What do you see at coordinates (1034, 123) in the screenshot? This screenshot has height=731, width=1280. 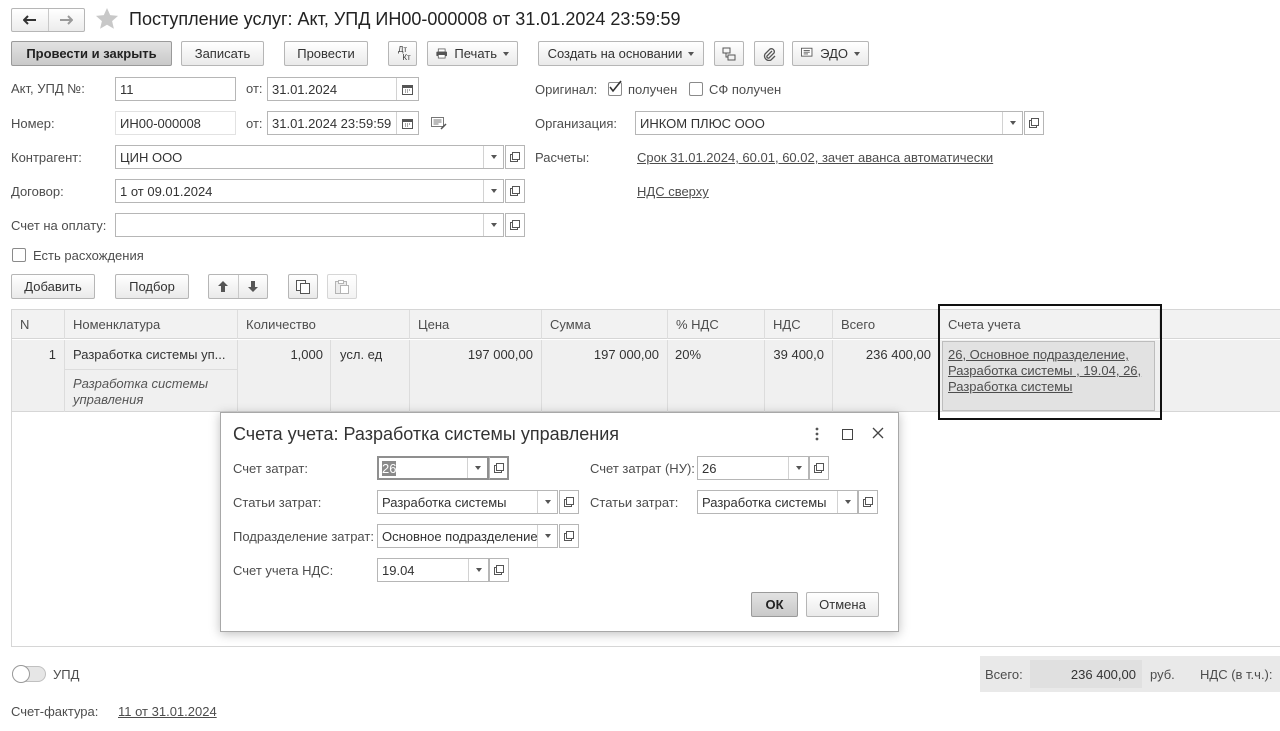 I see `open-organization-button` at bounding box center [1034, 123].